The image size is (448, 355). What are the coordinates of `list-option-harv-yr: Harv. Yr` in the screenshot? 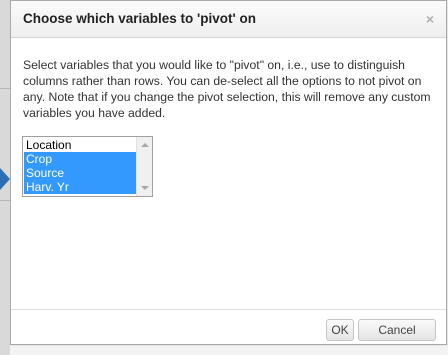 It's located at (80, 187).